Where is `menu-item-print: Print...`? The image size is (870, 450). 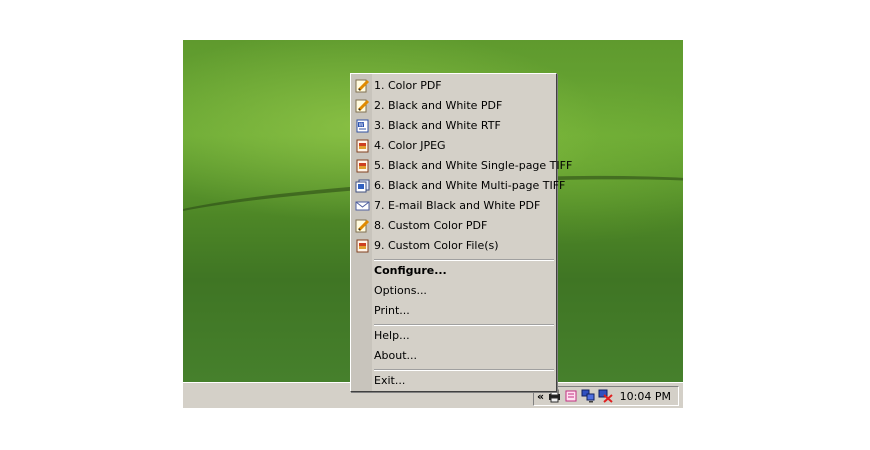 menu-item-print: Print... is located at coordinates (453, 311).